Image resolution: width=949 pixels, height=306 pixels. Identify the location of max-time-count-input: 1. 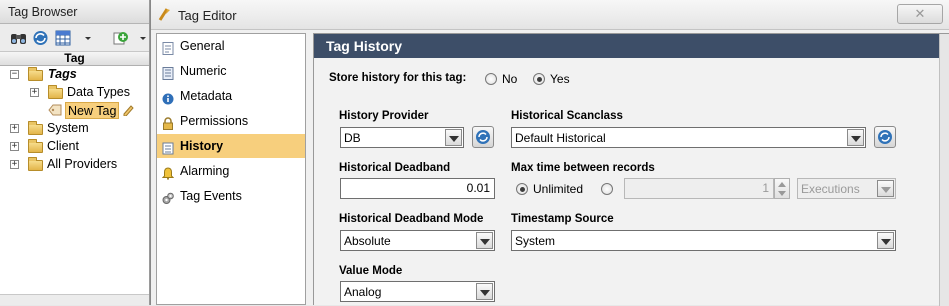
(699, 188).